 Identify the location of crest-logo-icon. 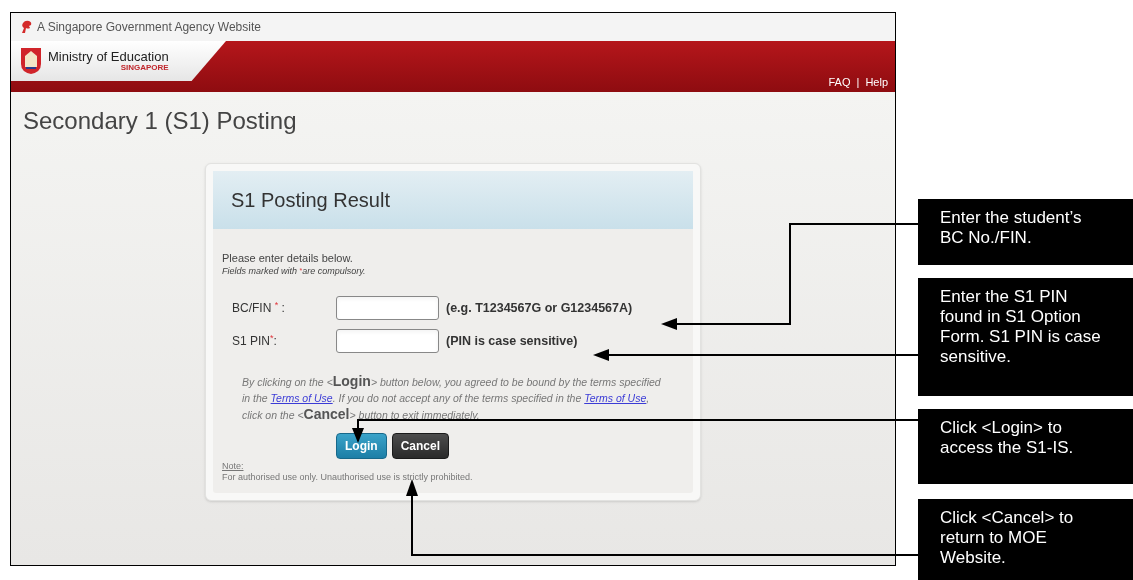
(31, 61).